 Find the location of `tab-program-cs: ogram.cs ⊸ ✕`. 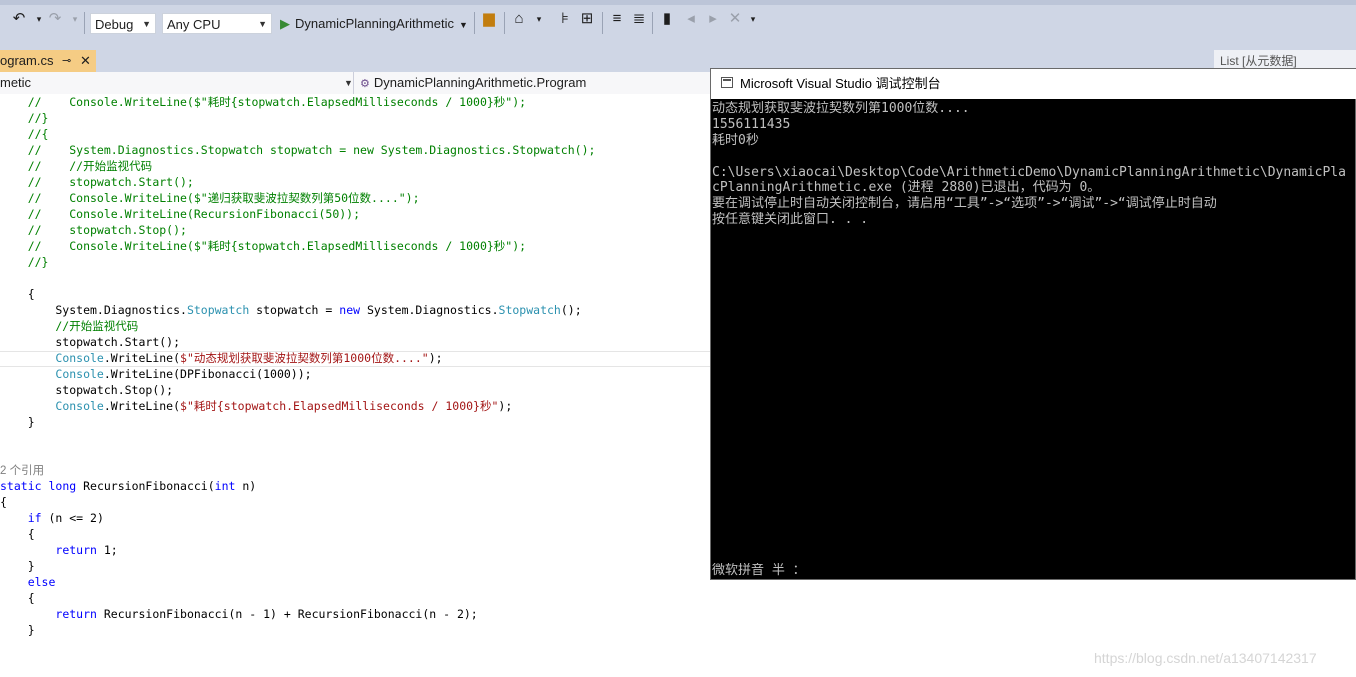

tab-program-cs: ogram.cs ⊸ ✕ is located at coordinates (48, 61).